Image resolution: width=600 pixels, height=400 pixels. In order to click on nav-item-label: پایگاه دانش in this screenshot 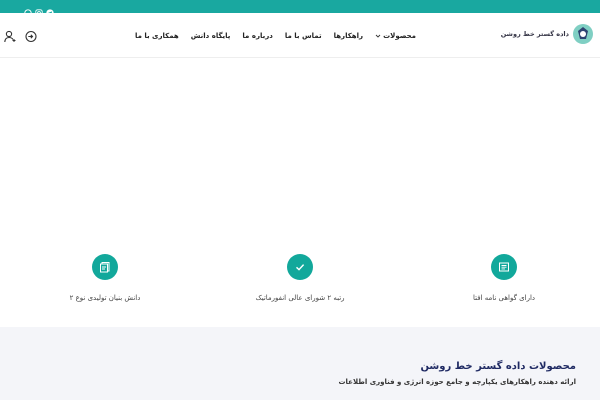, I will do `click(210, 35)`.